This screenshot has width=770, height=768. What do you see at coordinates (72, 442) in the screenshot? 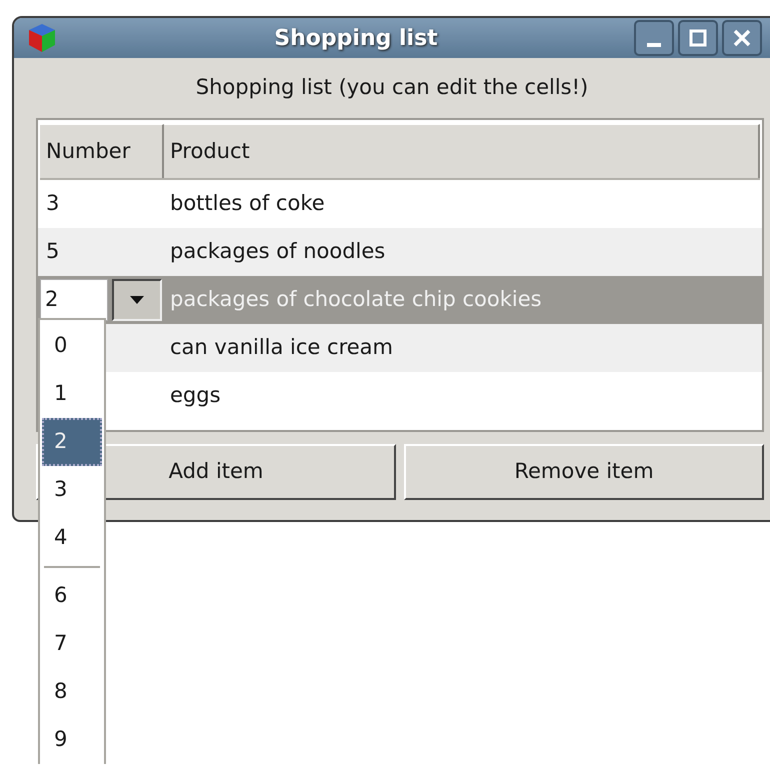
I see `menu-item: 2` at bounding box center [72, 442].